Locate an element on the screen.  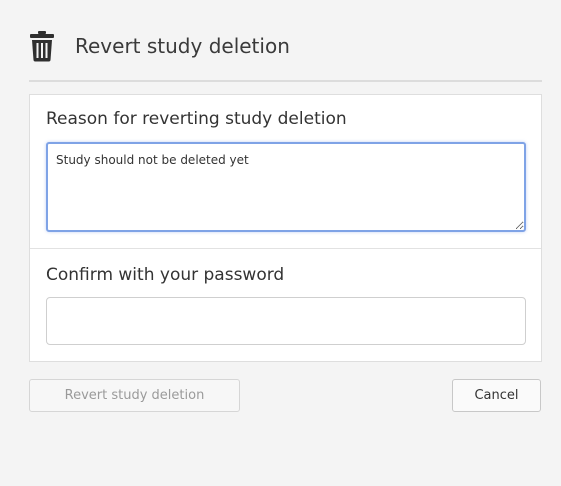
reason-label: Reason for reverting study deletion is located at coordinates (196, 119).